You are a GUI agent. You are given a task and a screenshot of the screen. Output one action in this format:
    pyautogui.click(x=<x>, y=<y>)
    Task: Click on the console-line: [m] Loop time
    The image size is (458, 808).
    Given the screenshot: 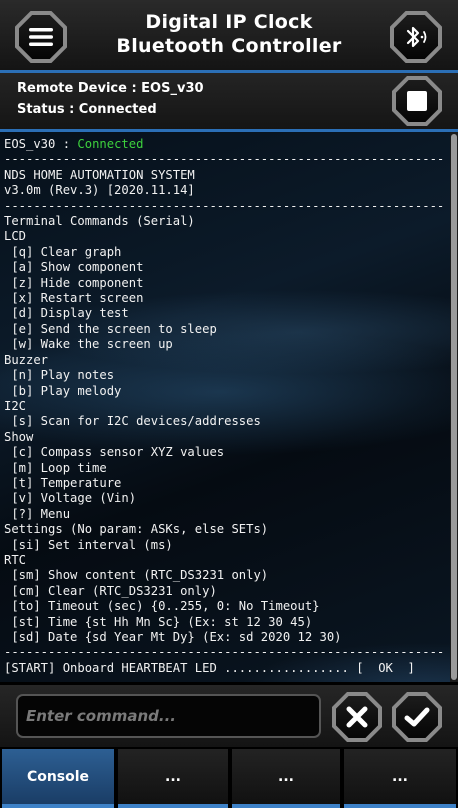 What is the action you would take?
    pyautogui.click(x=55, y=467)
    